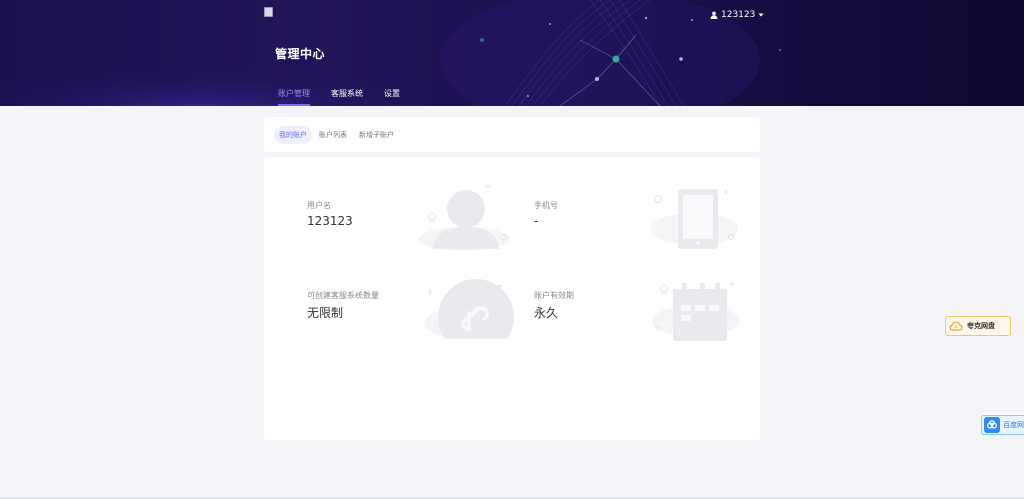 The image size is (1024, 499). What do you see at coordinates (392, 97) in the screenshot?
I see `tab-settings: 设置` at bounding box center [392, 97].